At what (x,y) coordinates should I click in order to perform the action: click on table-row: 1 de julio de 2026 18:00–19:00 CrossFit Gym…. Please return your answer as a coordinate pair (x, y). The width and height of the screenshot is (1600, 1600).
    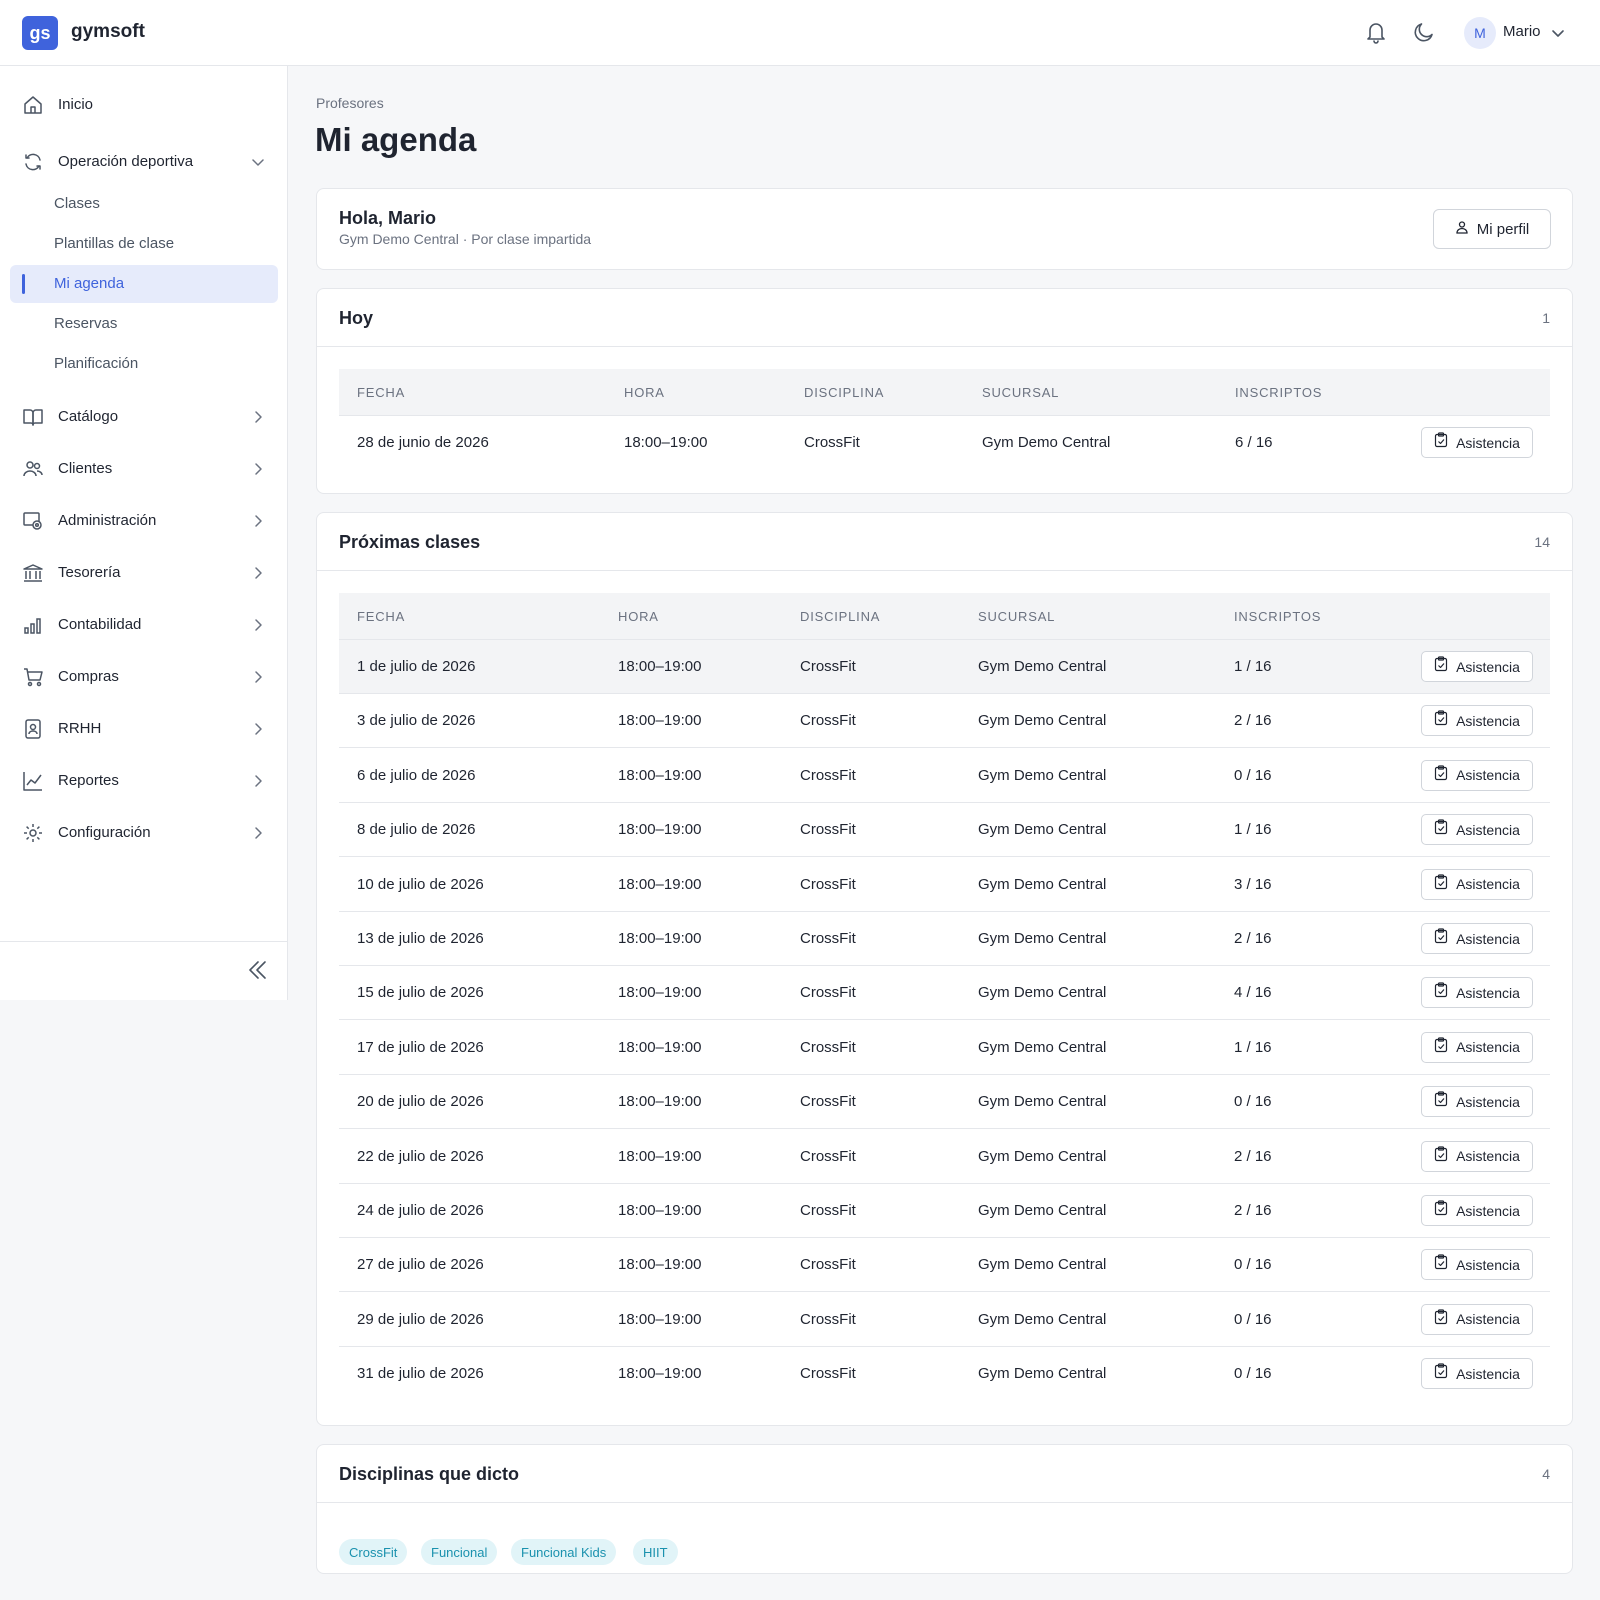
    Looking at the image, I should click on (944, 667).